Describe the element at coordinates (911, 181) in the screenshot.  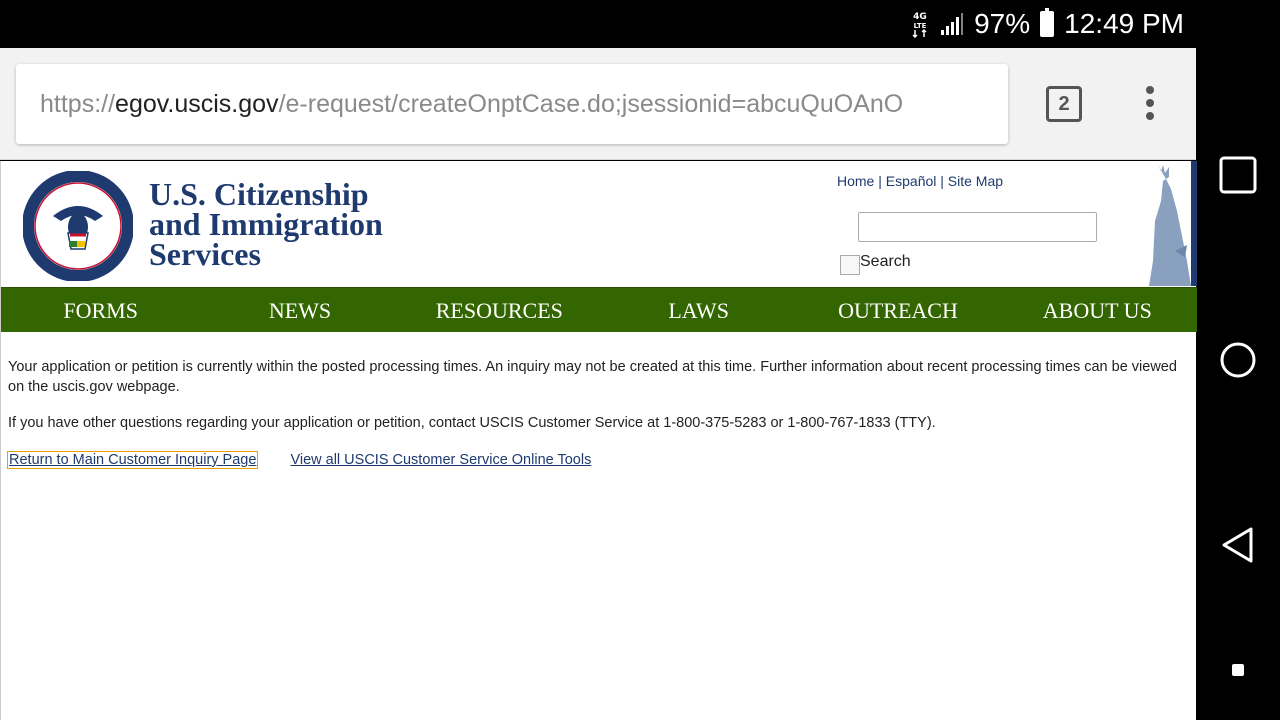
I see `espanol-link: Español` at that location.